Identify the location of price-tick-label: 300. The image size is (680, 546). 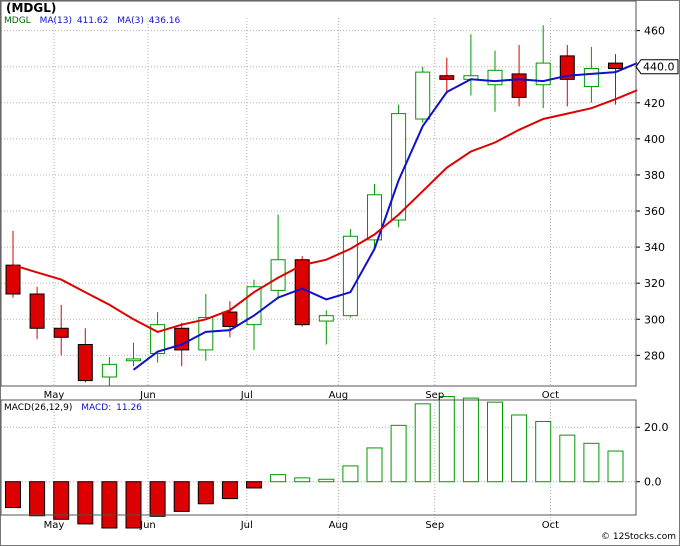
(654, 319).